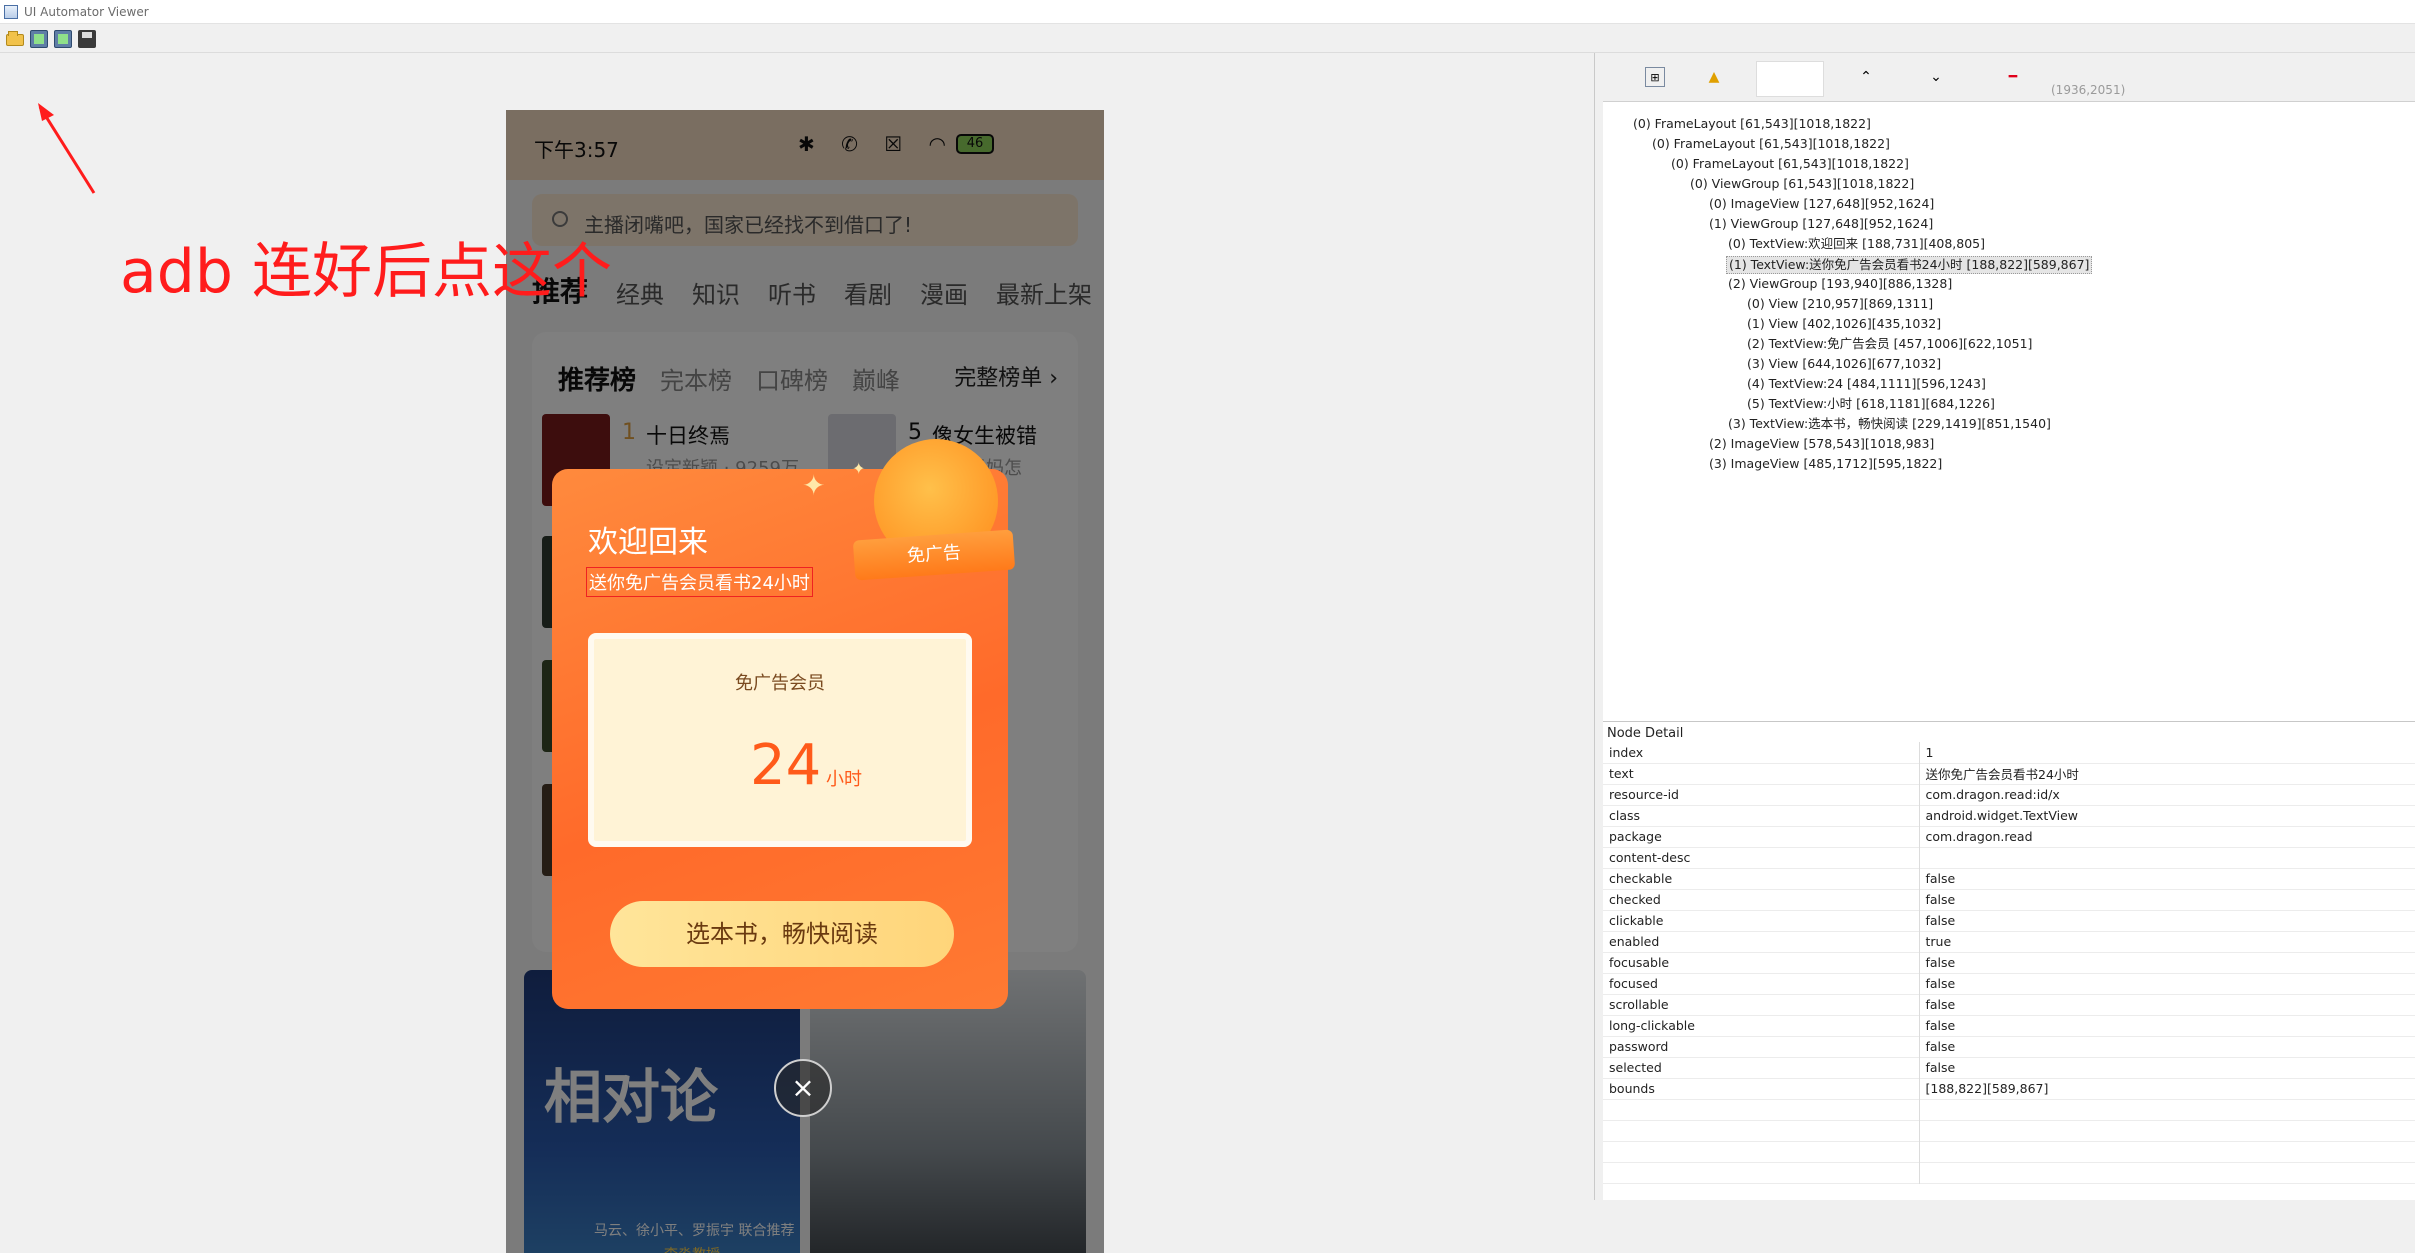  I want to click on membership-ticket: 免广告会员 24 小时, so click(780, 740).